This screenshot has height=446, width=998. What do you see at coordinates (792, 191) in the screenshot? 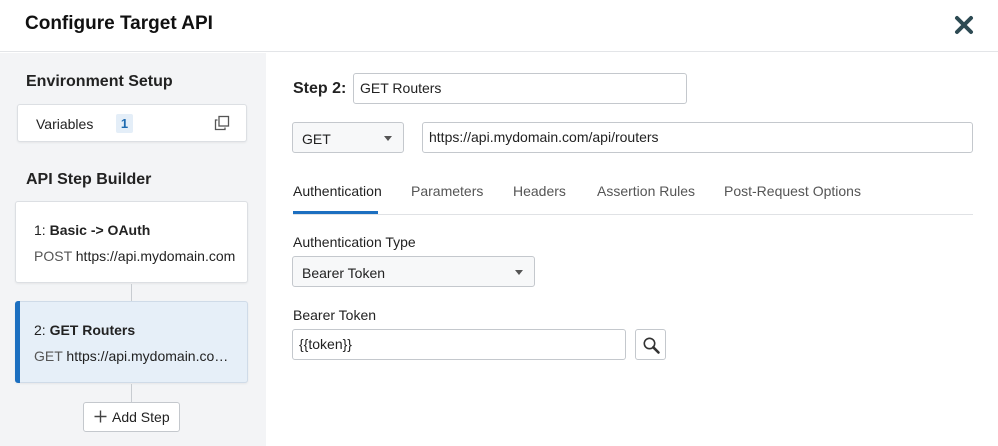
I see `tab-post-request-options: Post-Request Options` at bounding box center [792, 191].